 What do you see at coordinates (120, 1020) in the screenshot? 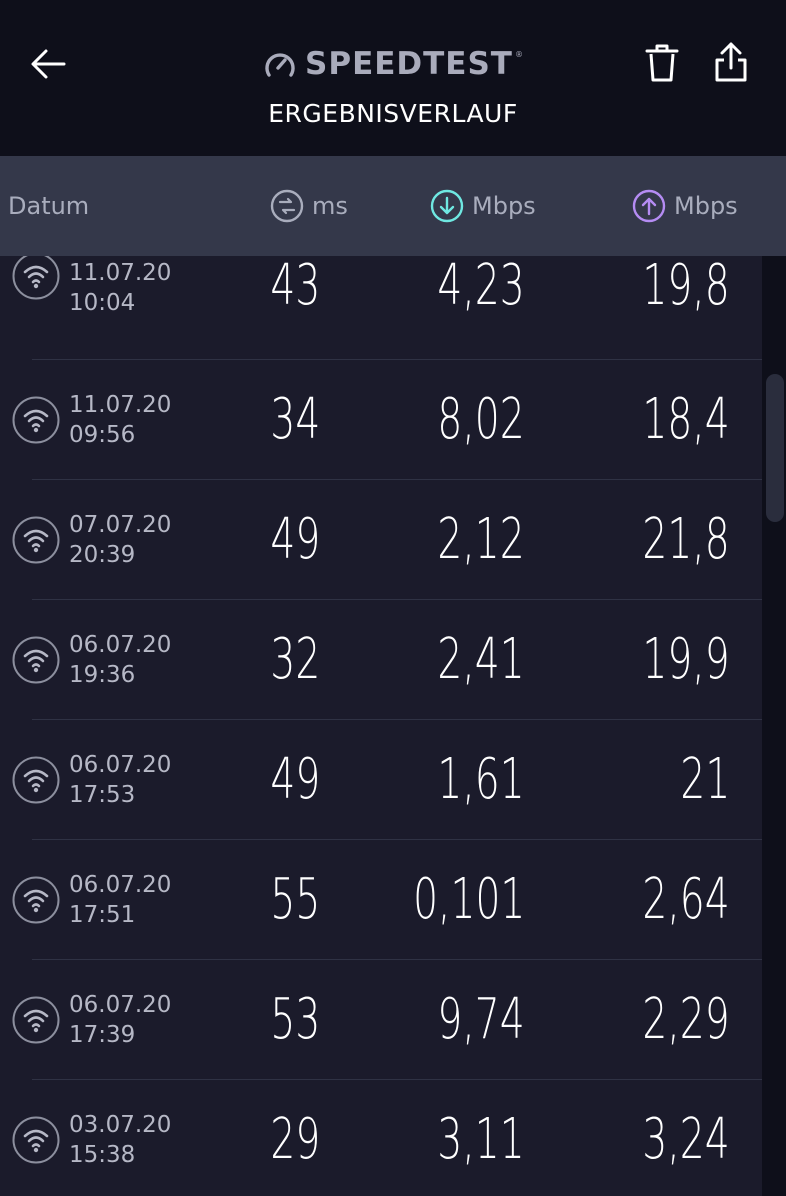
I see `result-datetime: 06.07.20 17:39` at bounding box center [120, 1020].